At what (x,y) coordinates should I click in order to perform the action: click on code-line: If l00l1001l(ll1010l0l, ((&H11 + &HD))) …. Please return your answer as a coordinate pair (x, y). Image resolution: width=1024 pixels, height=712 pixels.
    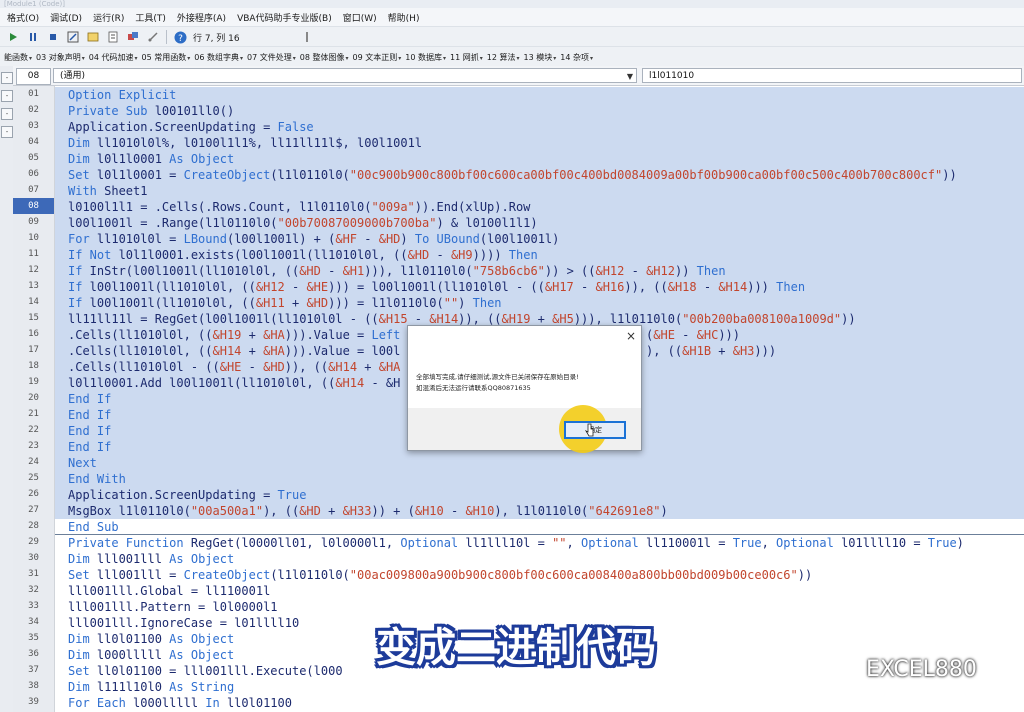
    Looking at the image, I should click on (539, 303).